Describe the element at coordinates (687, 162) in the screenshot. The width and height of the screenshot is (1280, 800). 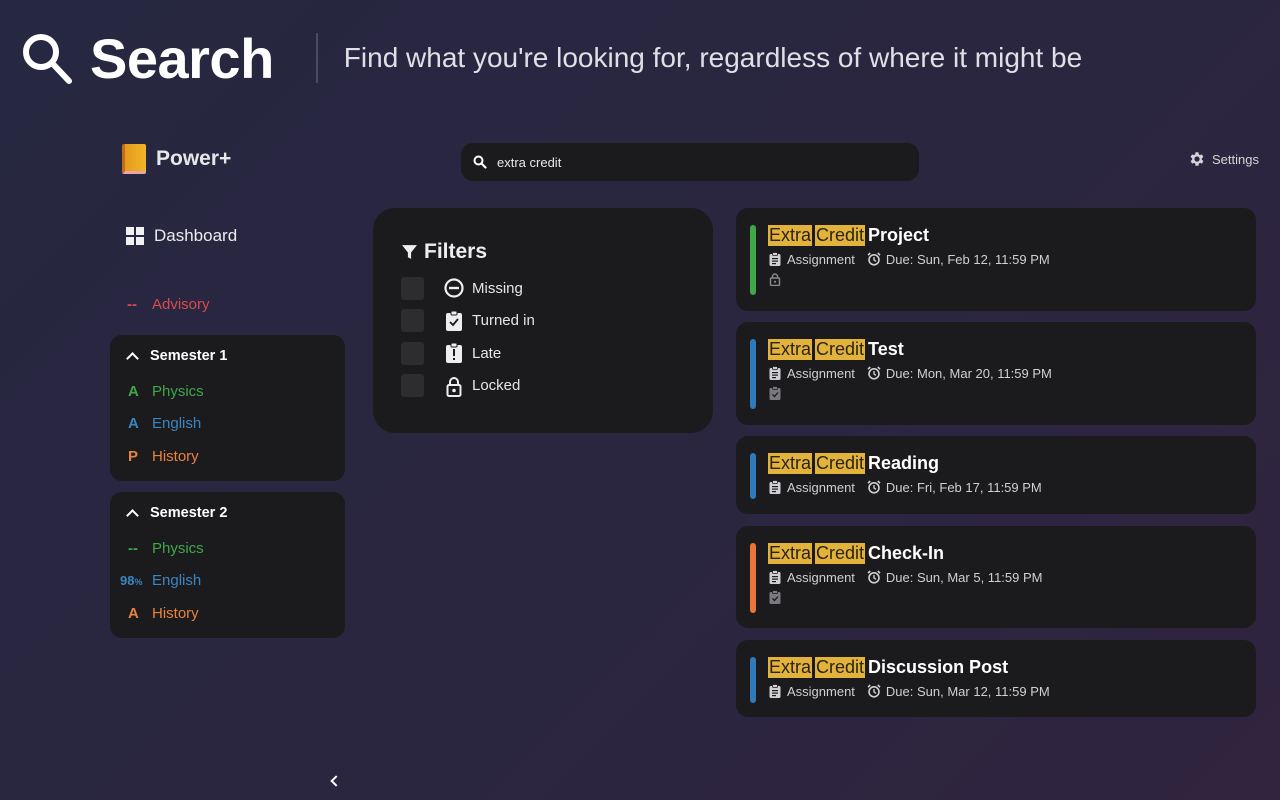
I see `search-input` at that location.